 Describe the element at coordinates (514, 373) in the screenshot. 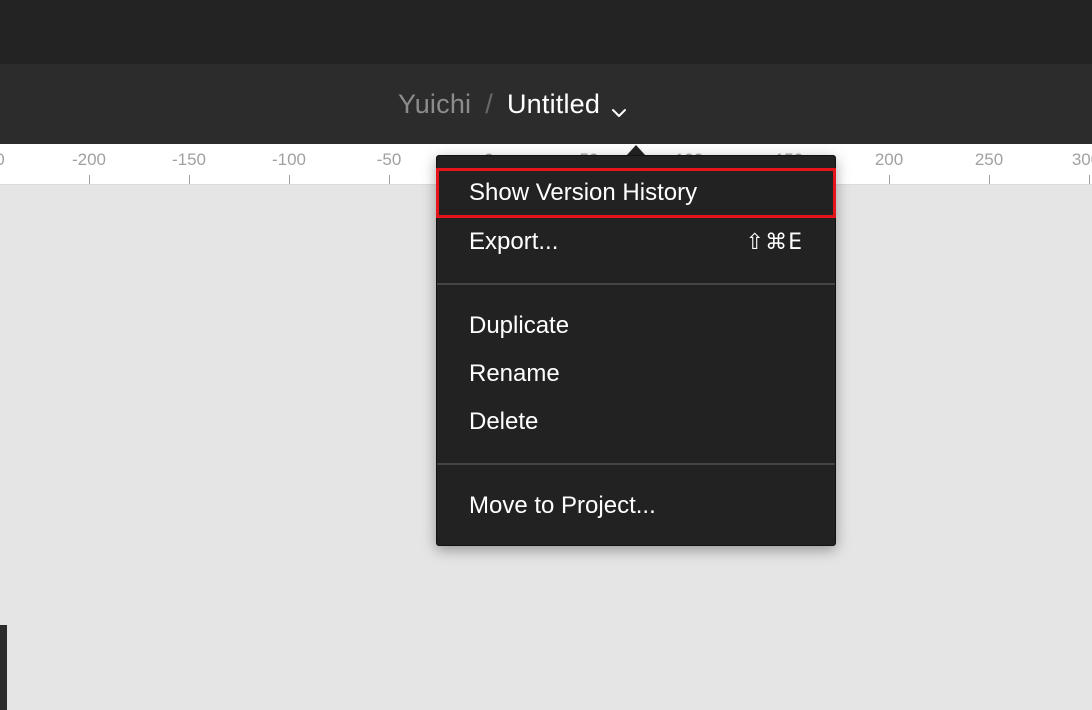

I see `menu-item-label: Rename` at that location.